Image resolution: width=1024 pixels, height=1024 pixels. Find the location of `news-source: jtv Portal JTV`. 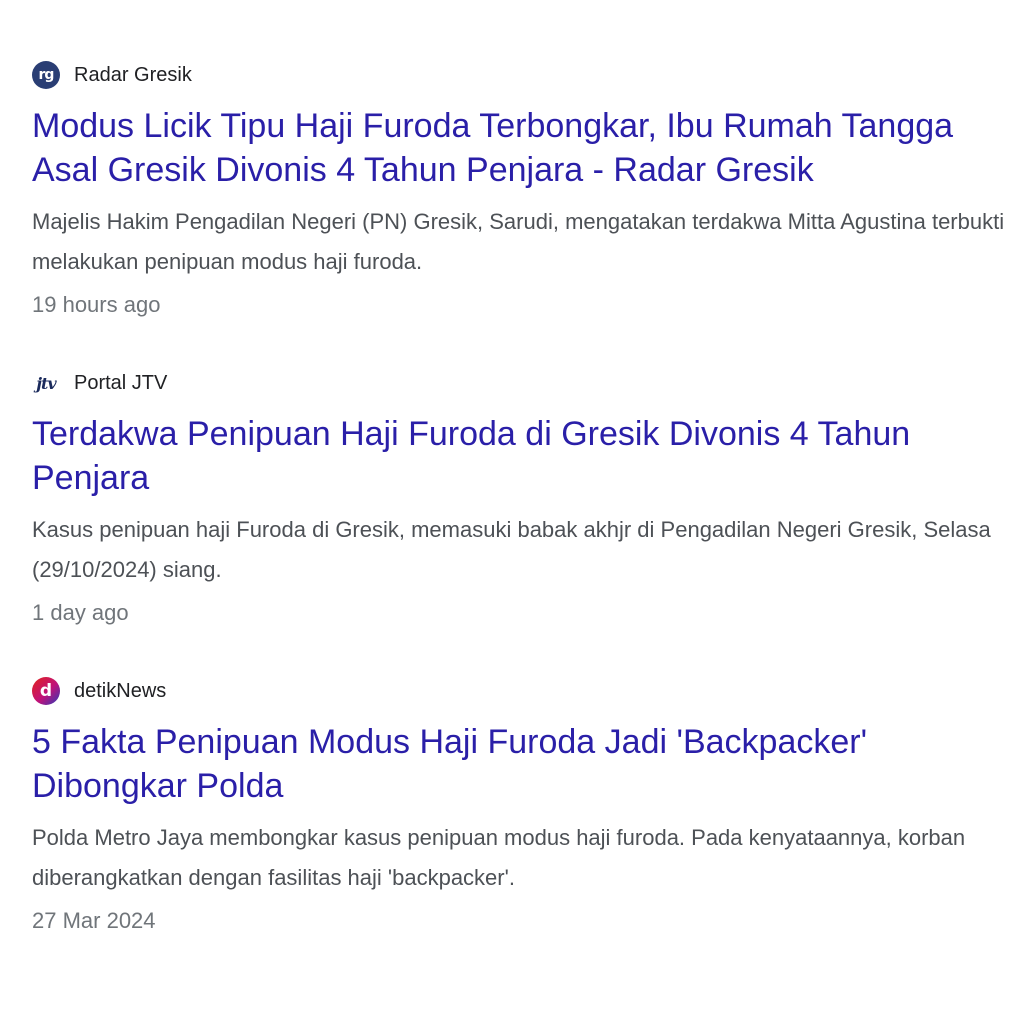

news-source: jtv Portal JTV is located at coordinates (522, 383).